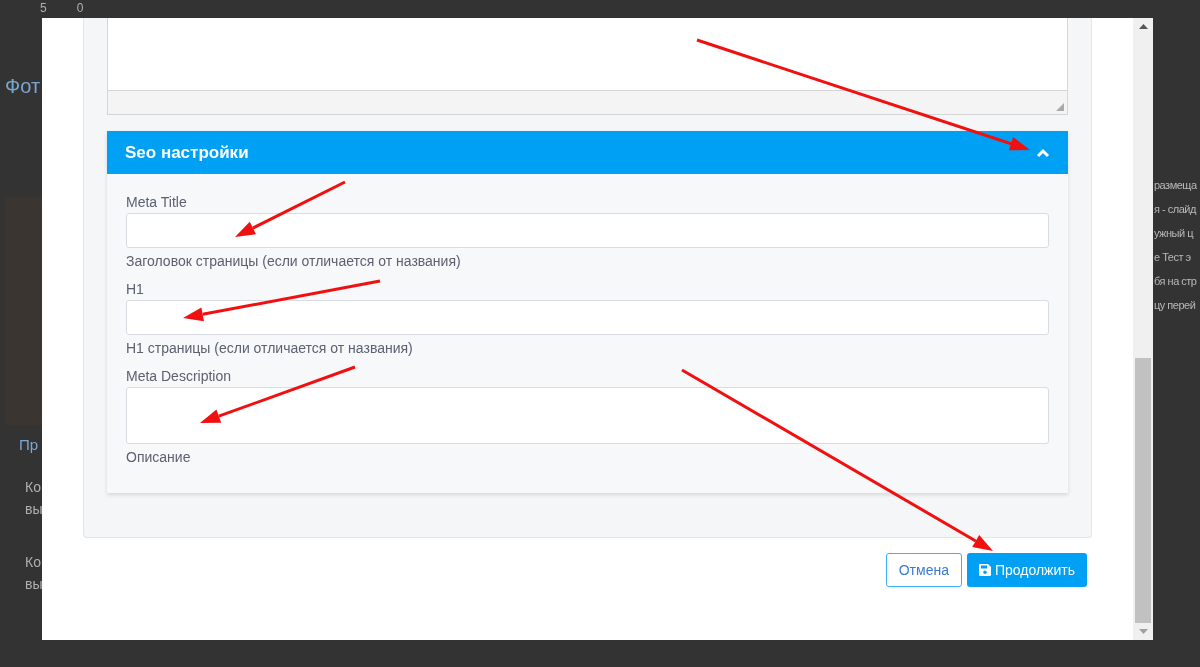  Describe the element at coordinates (135, 289) in the screenshot. I see `field-label: H1` at that location.